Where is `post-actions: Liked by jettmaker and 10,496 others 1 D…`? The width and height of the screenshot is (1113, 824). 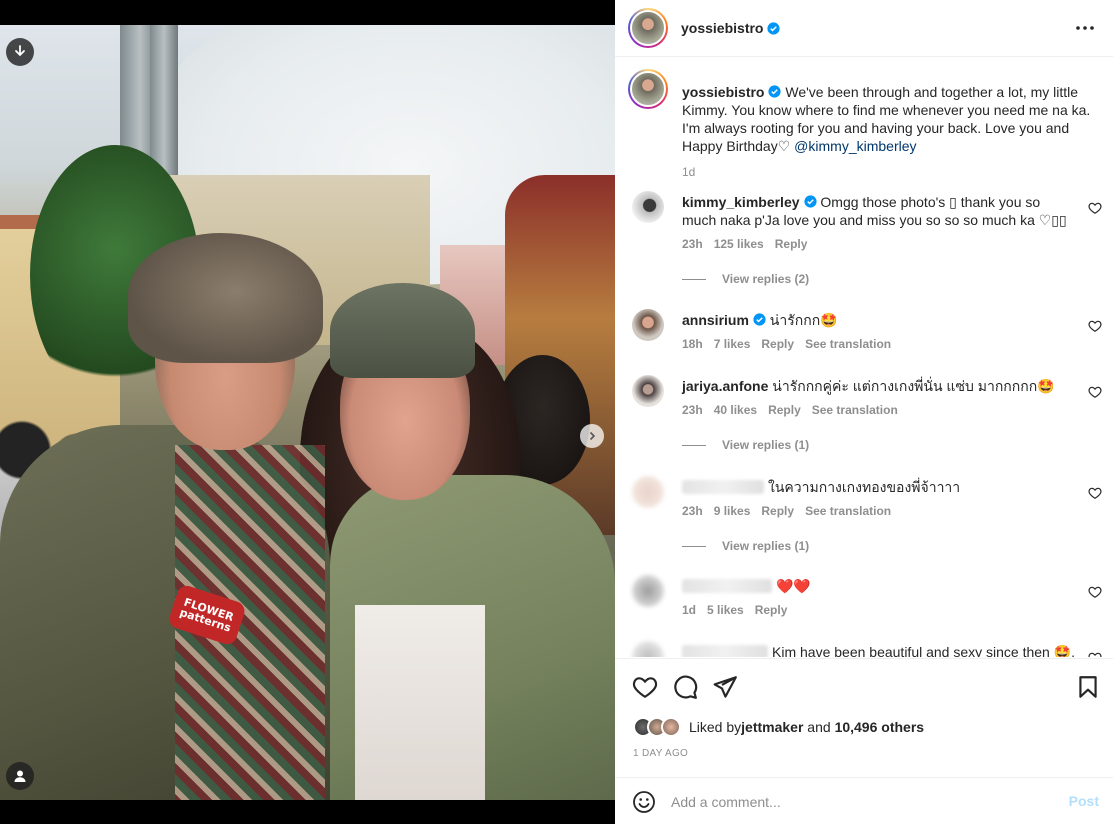 post-actions: Liked by jettmaker and 10,496 others 1 D… is located at coordinates (864, 717).